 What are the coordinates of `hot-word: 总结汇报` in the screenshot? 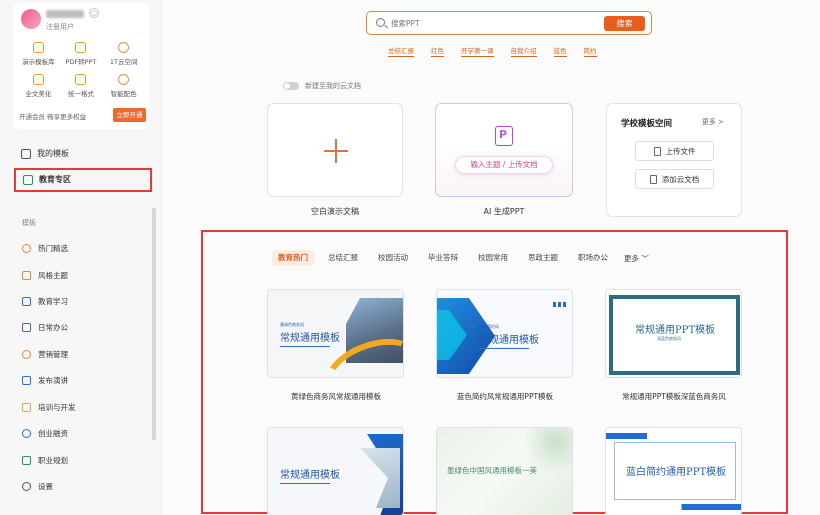 It's located at (401, 52).